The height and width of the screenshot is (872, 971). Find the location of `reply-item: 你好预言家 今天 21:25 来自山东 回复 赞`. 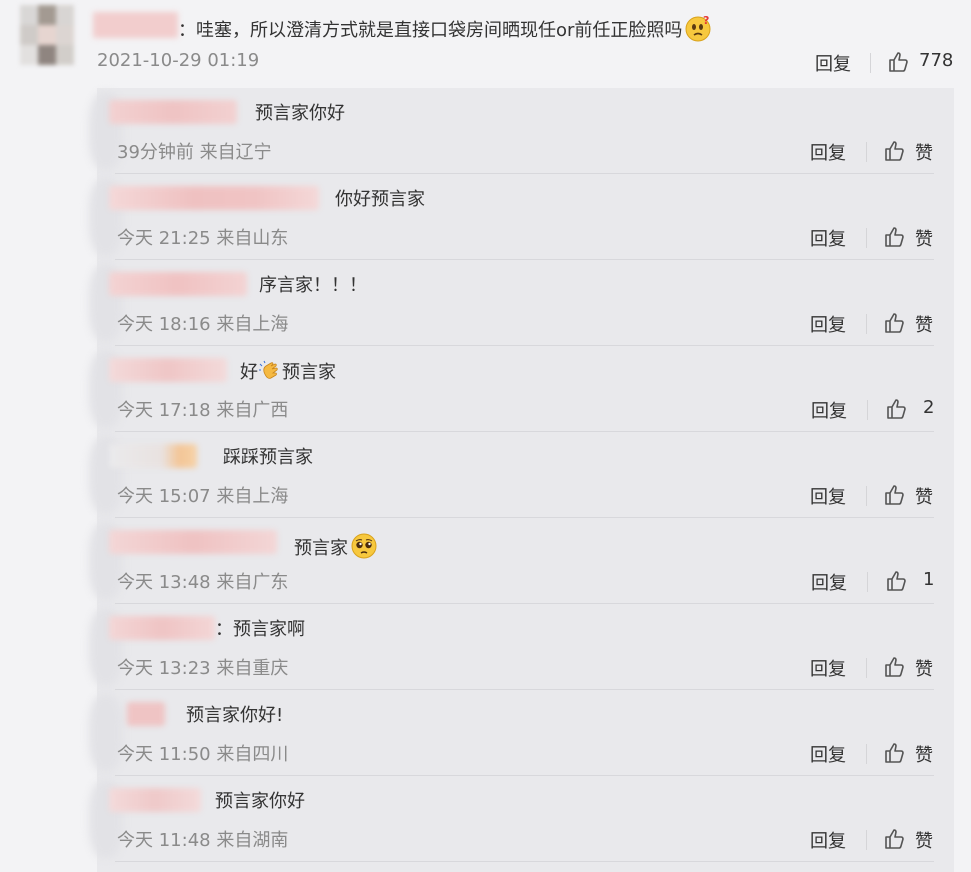

reply-item: 你好预言家 今天 21:25 来自山东 回复 赞 is located at coordinates (521, 217).